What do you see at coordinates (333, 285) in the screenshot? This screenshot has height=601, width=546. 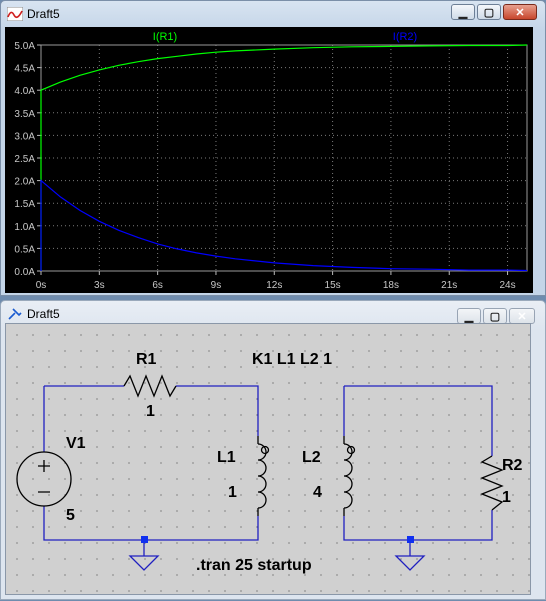 I see `x-tick-label: 15s` at bounding box center [333, 285].